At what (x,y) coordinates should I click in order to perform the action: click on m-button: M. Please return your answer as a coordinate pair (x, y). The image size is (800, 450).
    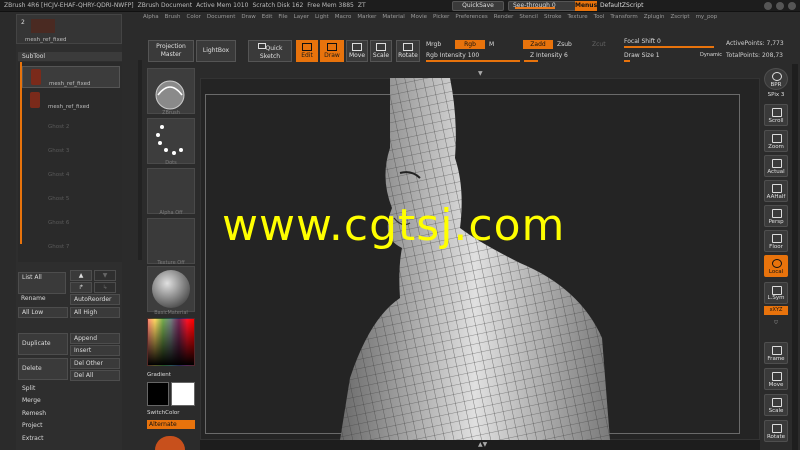
    Looking at the image, I should click on (491, 44).